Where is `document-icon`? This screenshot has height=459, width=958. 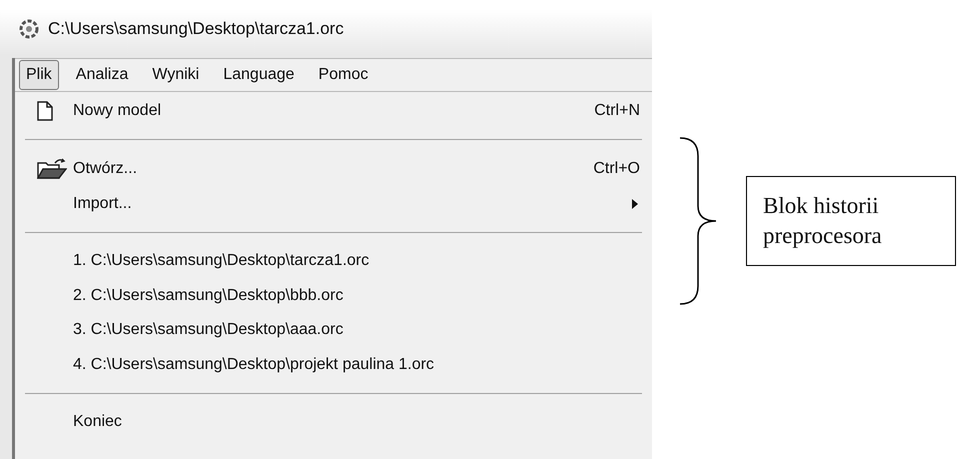 document-icon is located at coordinates (45, 110).